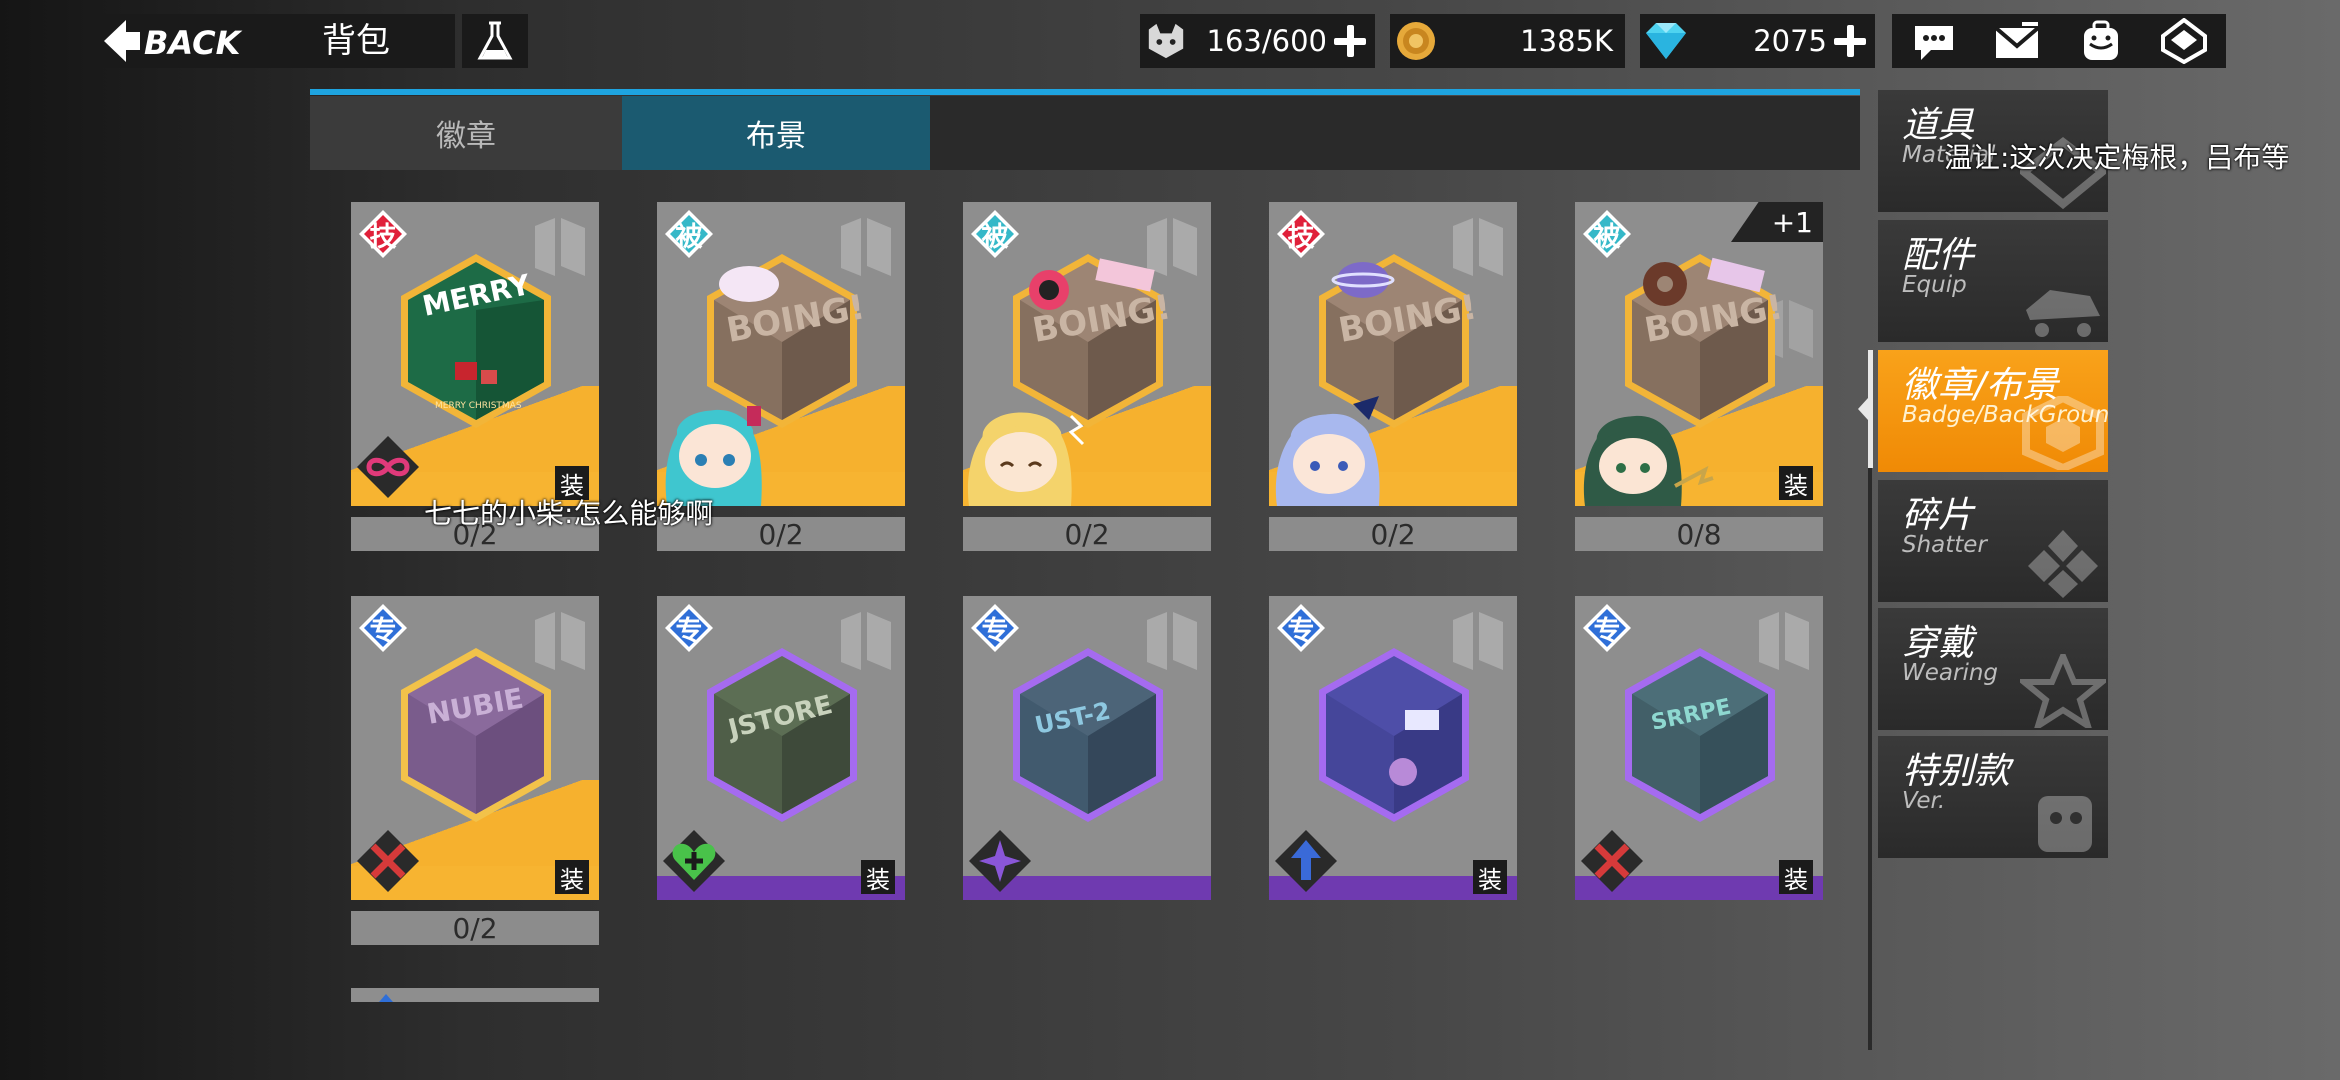 The height and width of the screenshot is (1080, 2340). I want to click on panel-accent-line, so click(1085, 92).